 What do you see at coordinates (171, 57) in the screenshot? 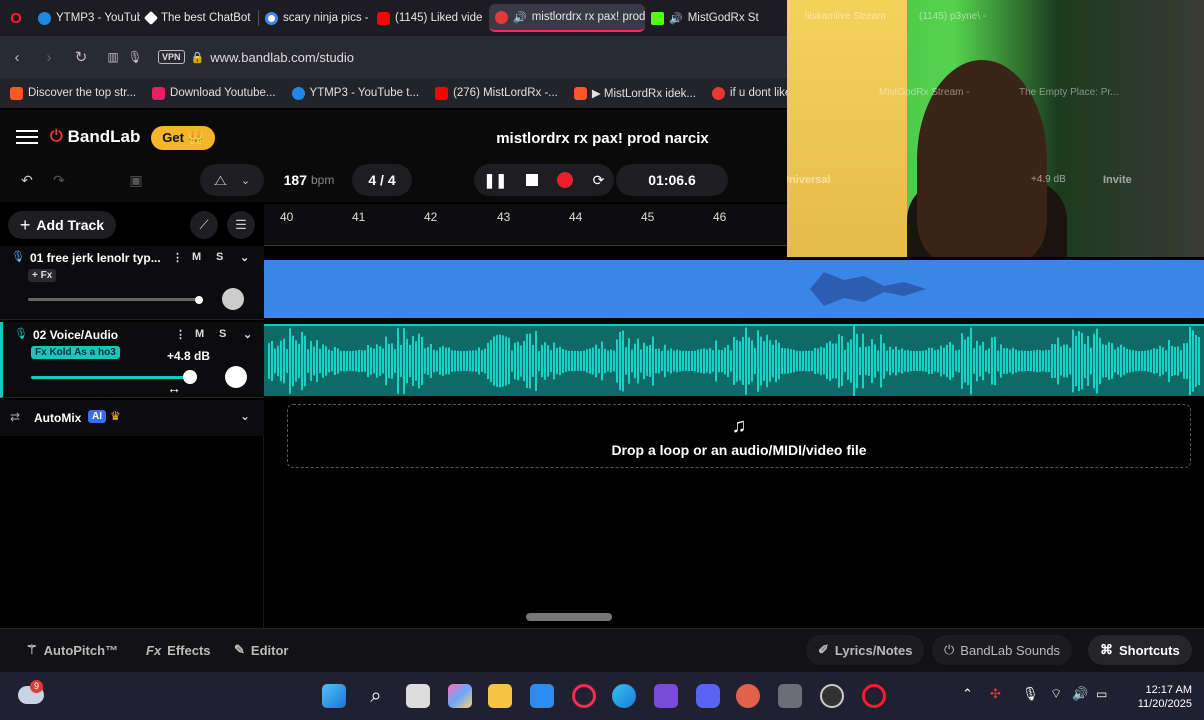
I see `vpn-badge: VPN` at bounding box center [171, 57].